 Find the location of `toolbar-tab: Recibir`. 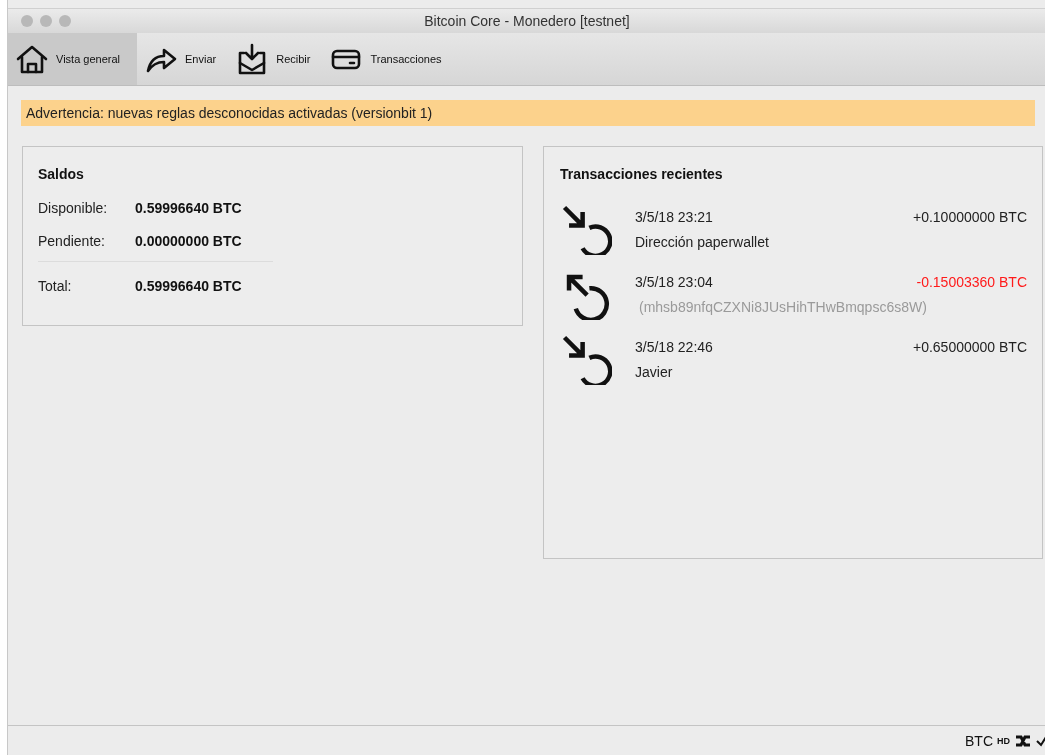

toolbar-tab: Recibir is located at coordinates (275, 59).